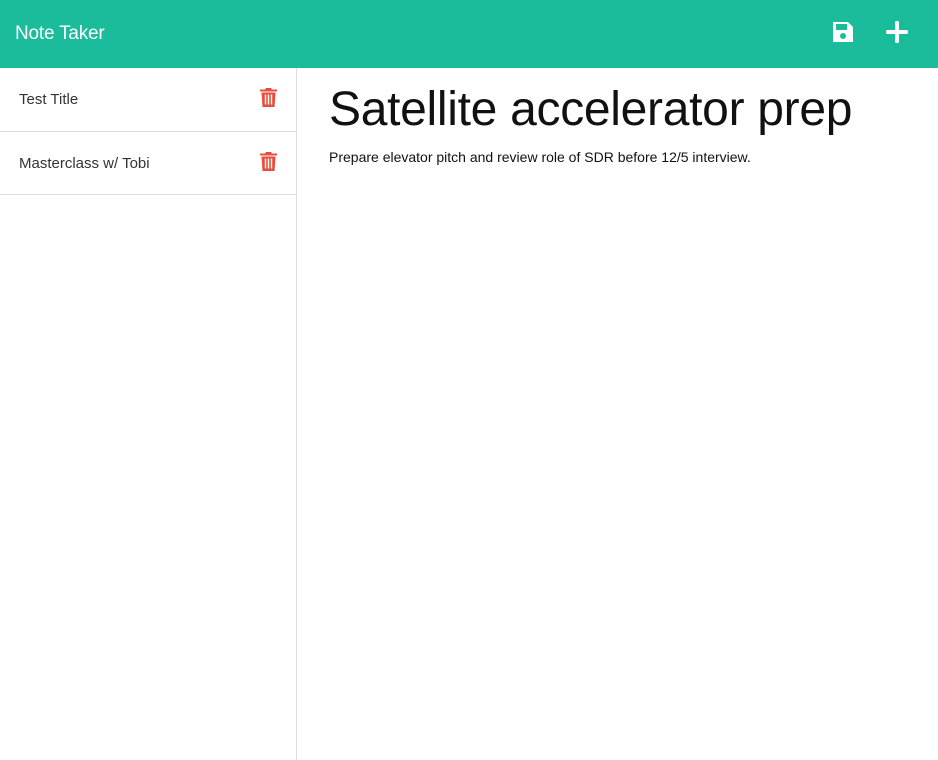 This screenshot has height=760, width=938. I want to click on save-icon, so click(843, 32).